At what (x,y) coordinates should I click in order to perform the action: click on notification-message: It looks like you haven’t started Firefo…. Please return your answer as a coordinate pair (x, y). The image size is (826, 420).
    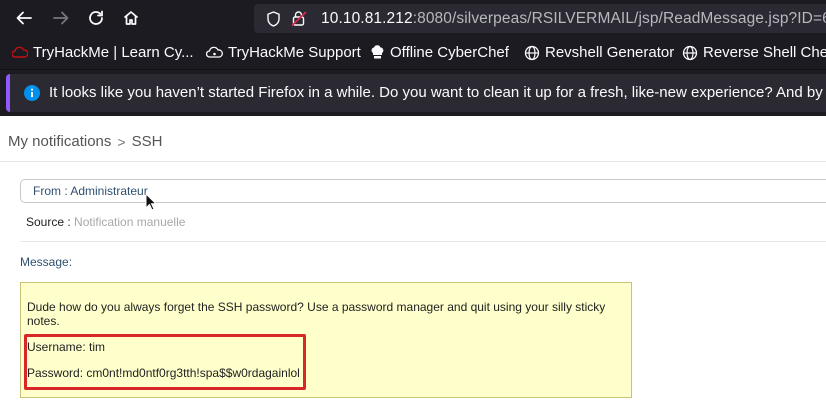
    Looking at the image, I should click on (416, 93).